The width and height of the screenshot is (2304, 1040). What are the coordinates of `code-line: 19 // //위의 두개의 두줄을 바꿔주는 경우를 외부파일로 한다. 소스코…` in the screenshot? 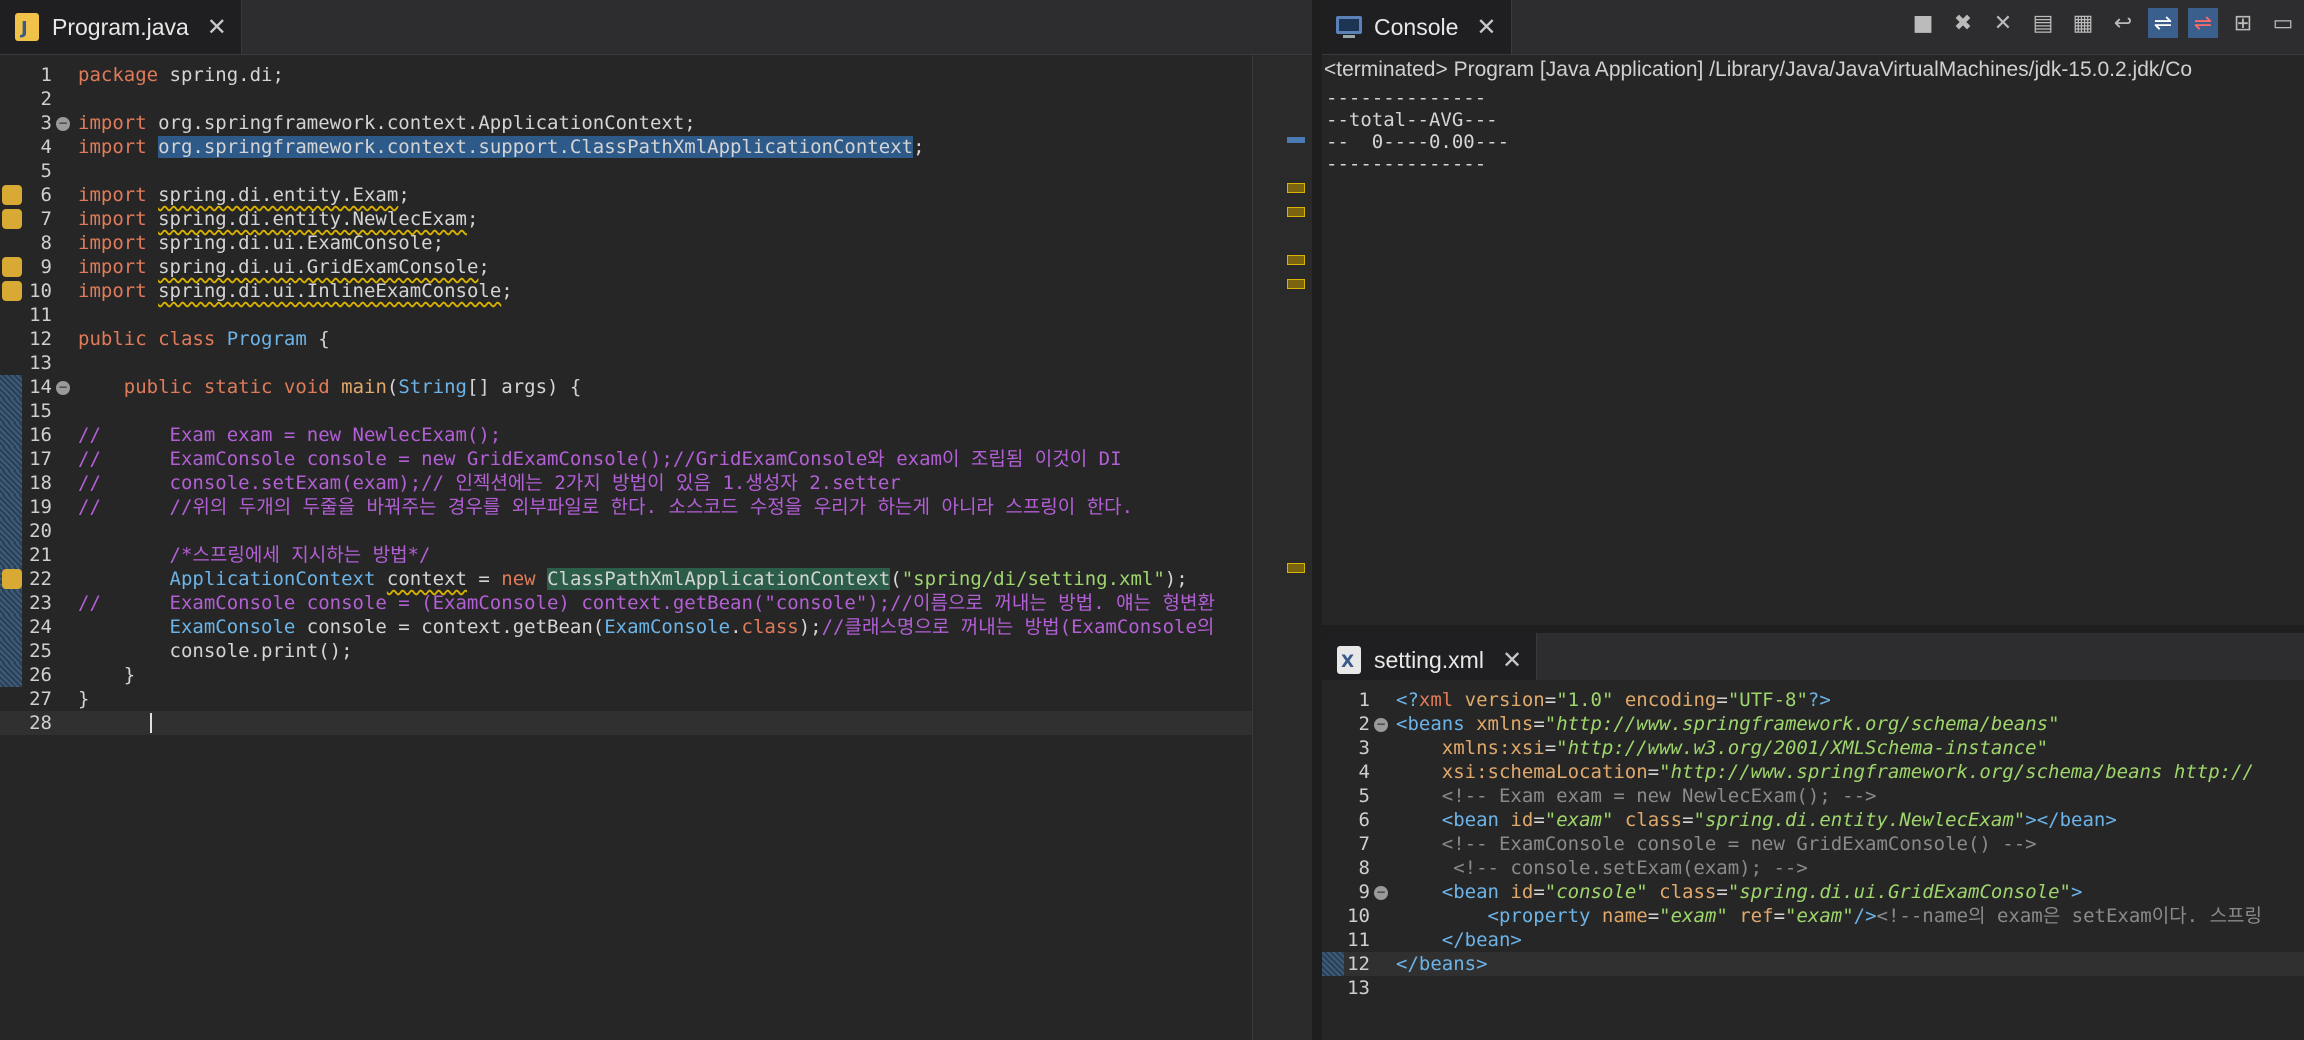 It's located at (626, 507).